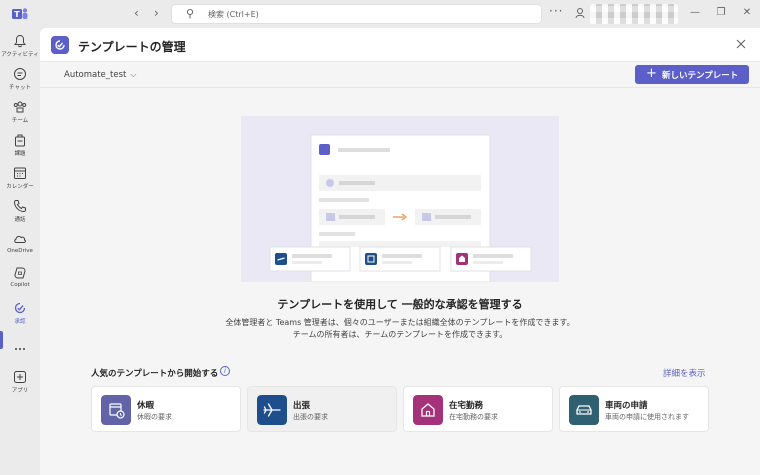 The width and height of the screenshot is (760, 475). Describe the element at coordinates (20, 173) in the screenshot. I see `calendar-icon` at that location.